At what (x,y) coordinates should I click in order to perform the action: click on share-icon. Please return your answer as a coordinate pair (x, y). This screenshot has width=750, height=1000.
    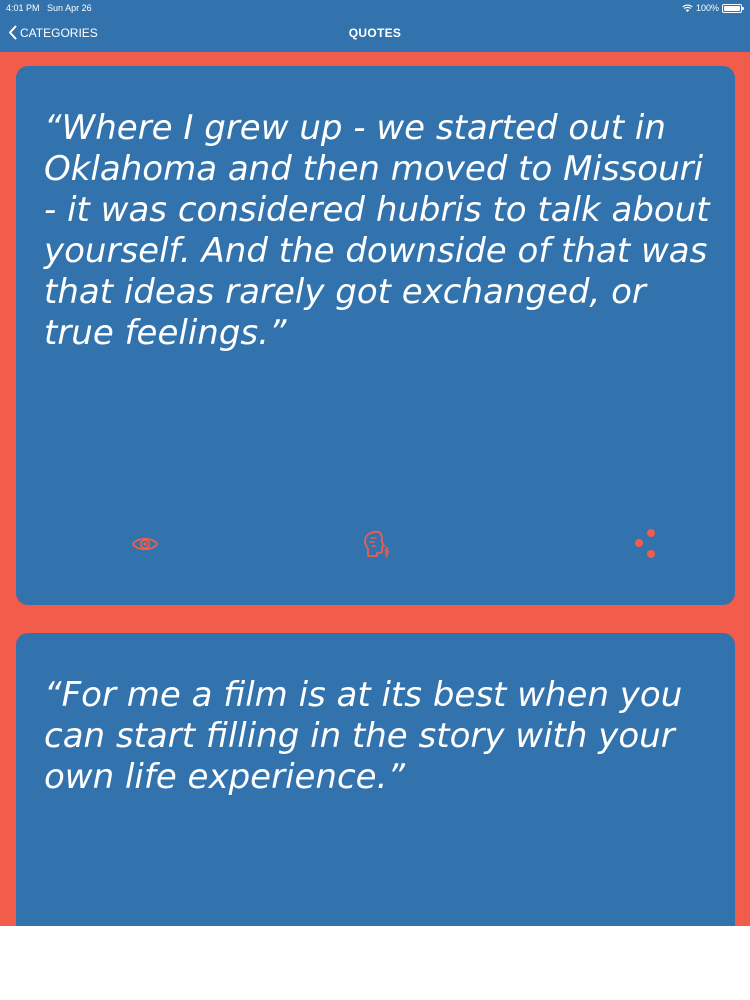
    Looking at the image, I should click on (645, 543).